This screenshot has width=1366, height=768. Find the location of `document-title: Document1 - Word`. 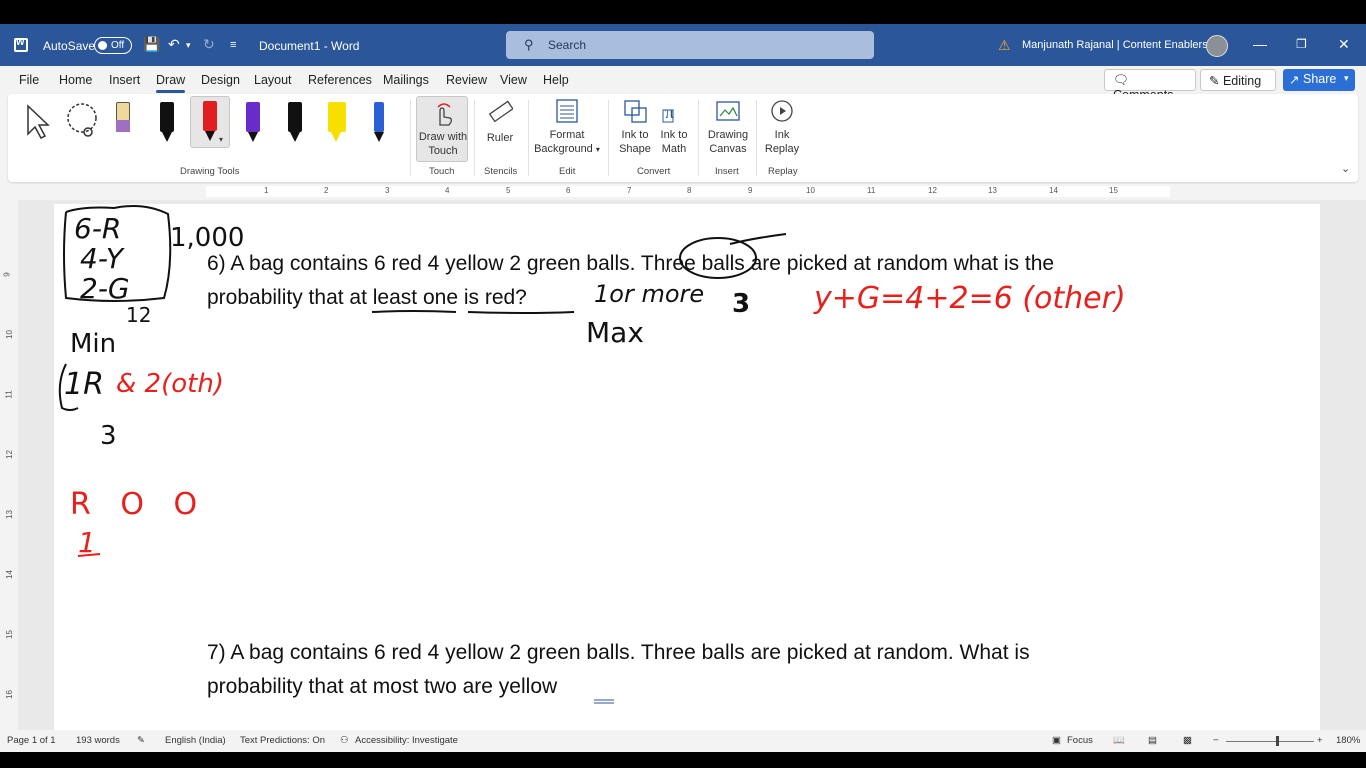

document-title: Document1 - Word is located at coordinates (309, 46).